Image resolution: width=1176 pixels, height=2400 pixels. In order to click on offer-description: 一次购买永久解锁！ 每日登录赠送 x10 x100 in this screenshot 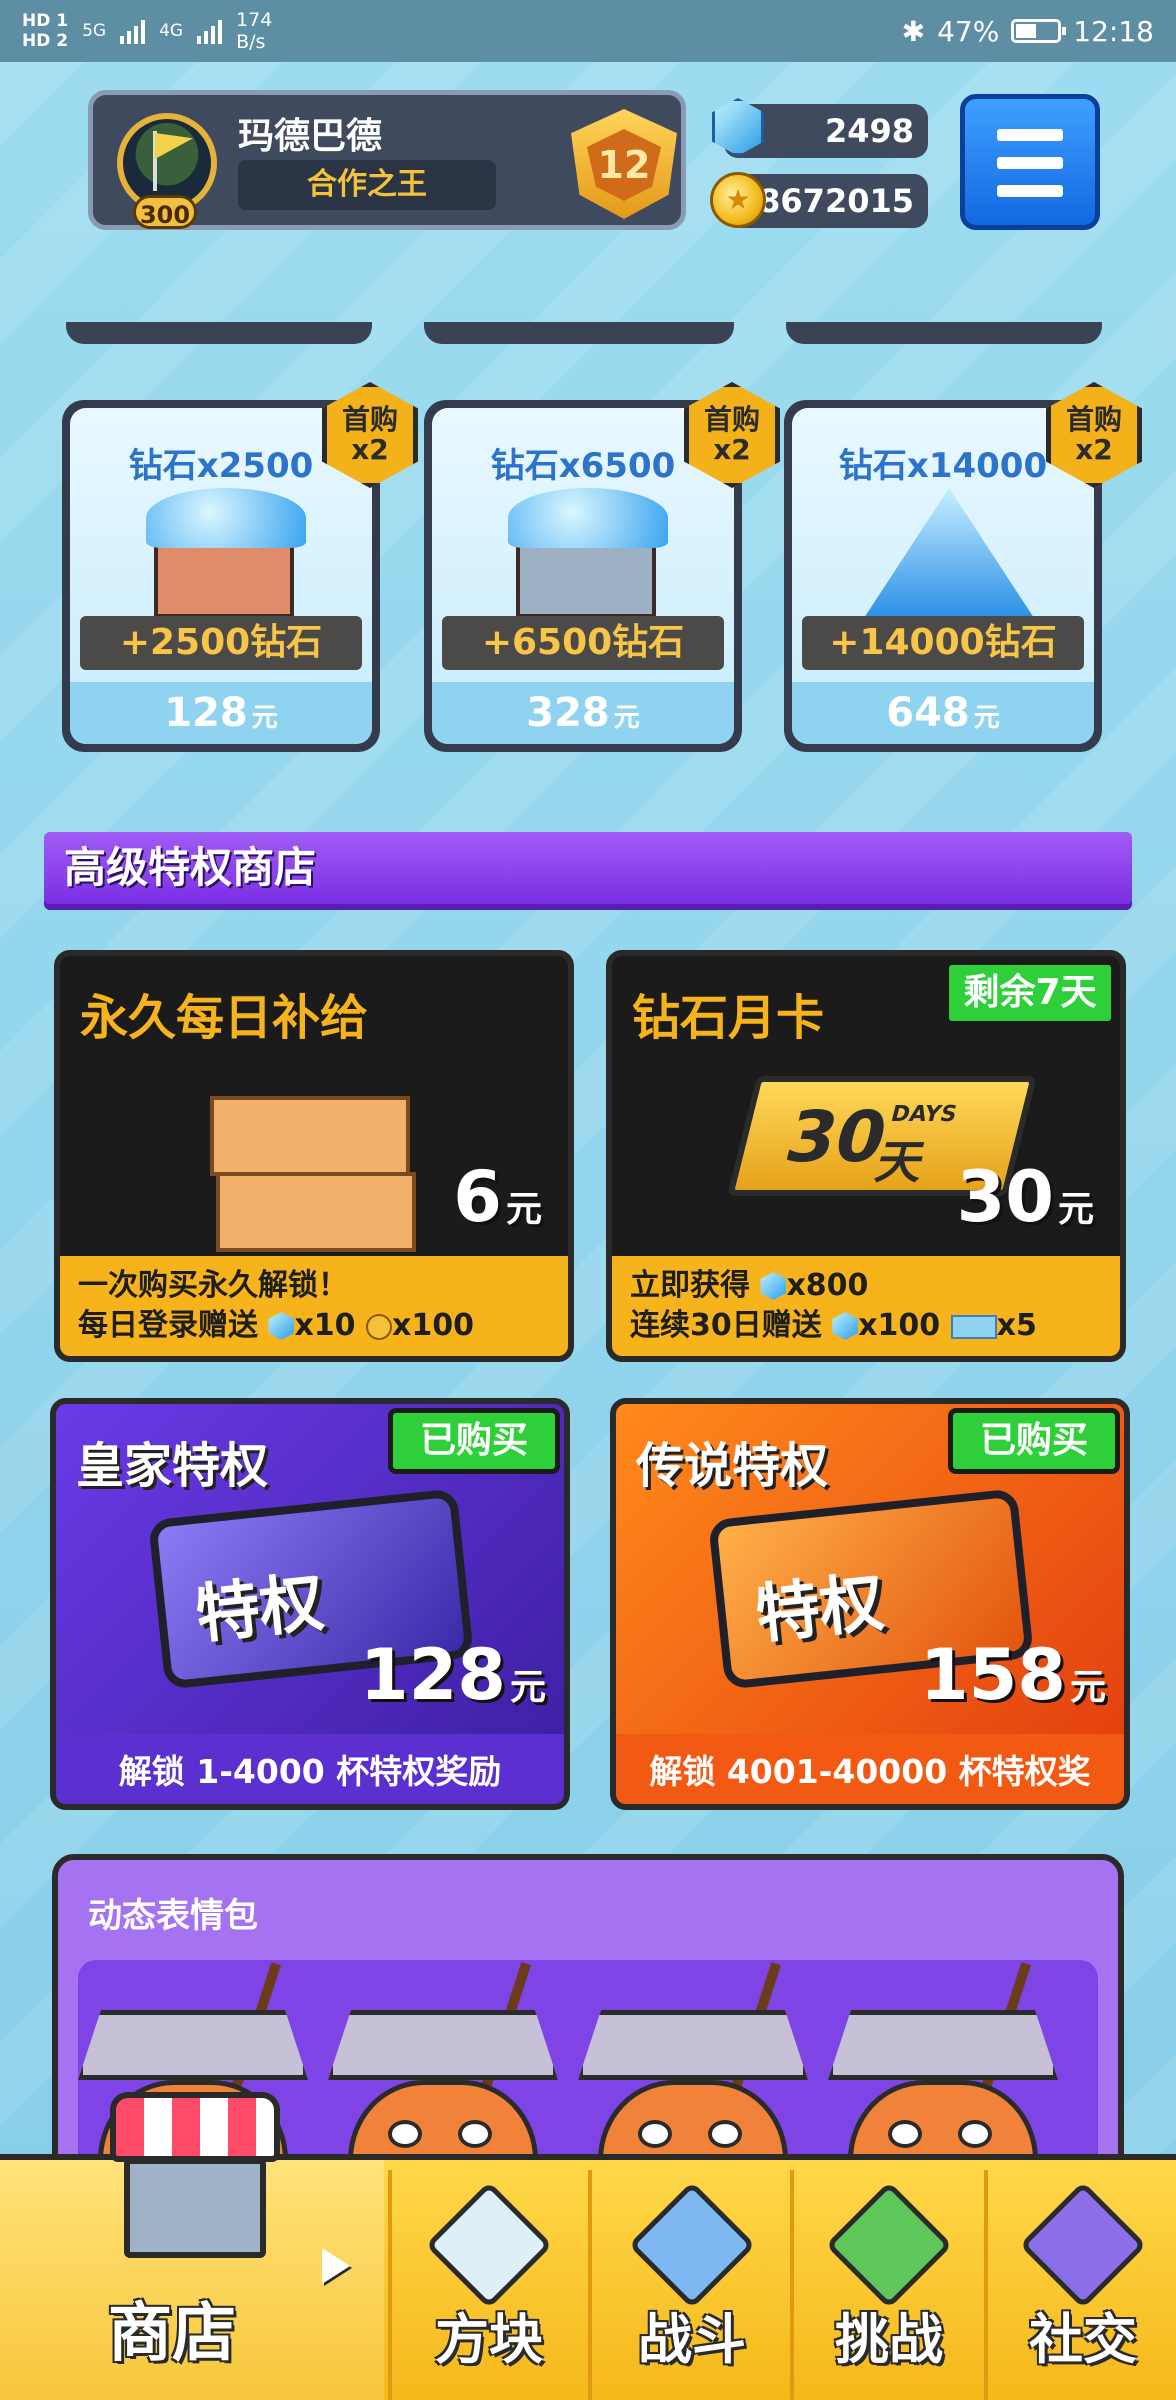, I will do `click(314, 1306)`.